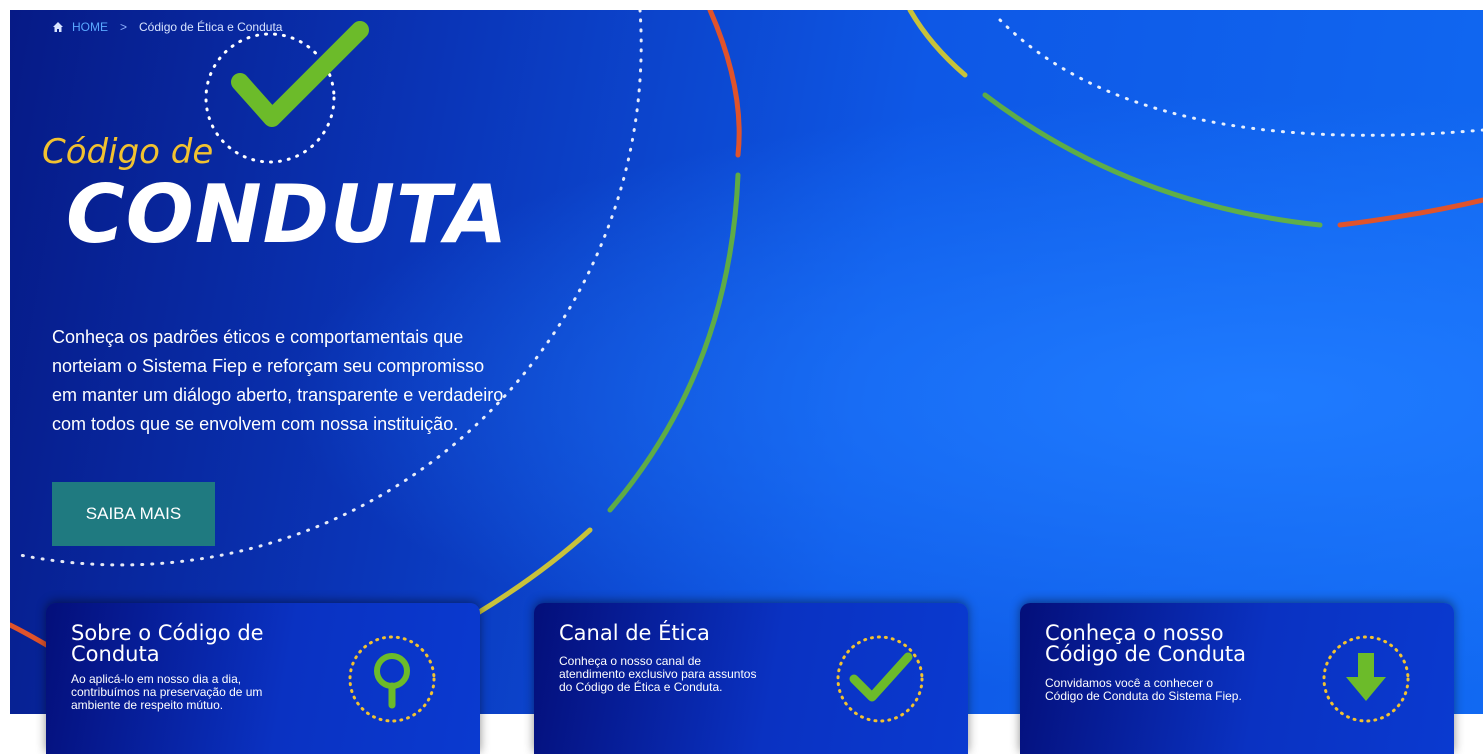 This screenshot has height=754, width=1483. Describe the element at coordinates (392, 679) in the screenshot. I see `magnifier-icon` at that location.